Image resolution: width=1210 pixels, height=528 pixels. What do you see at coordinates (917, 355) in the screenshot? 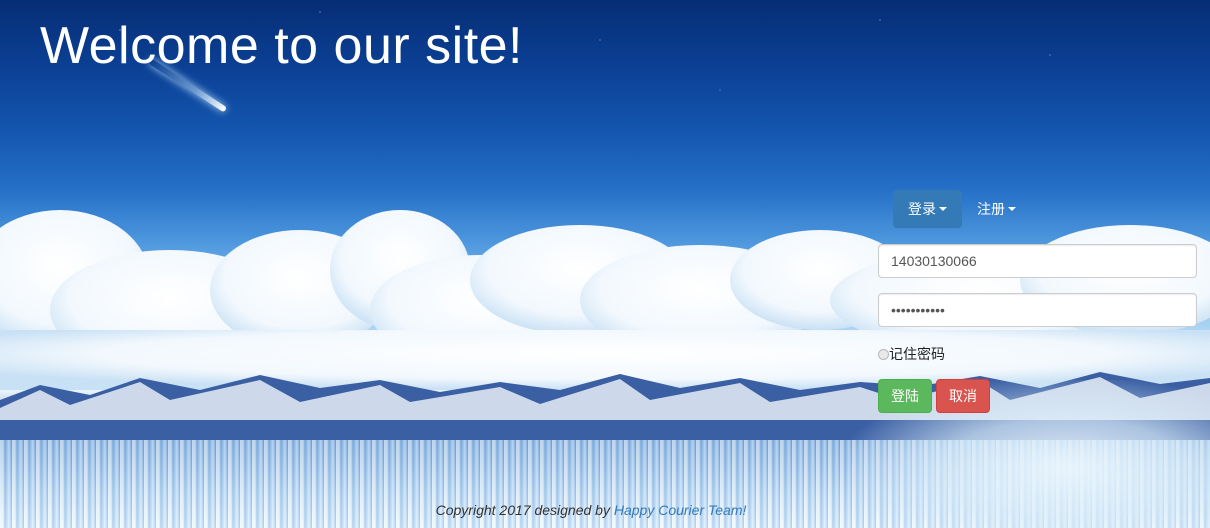
I see `remember-password-label: 记住密码` at bounding box center [917, 355].